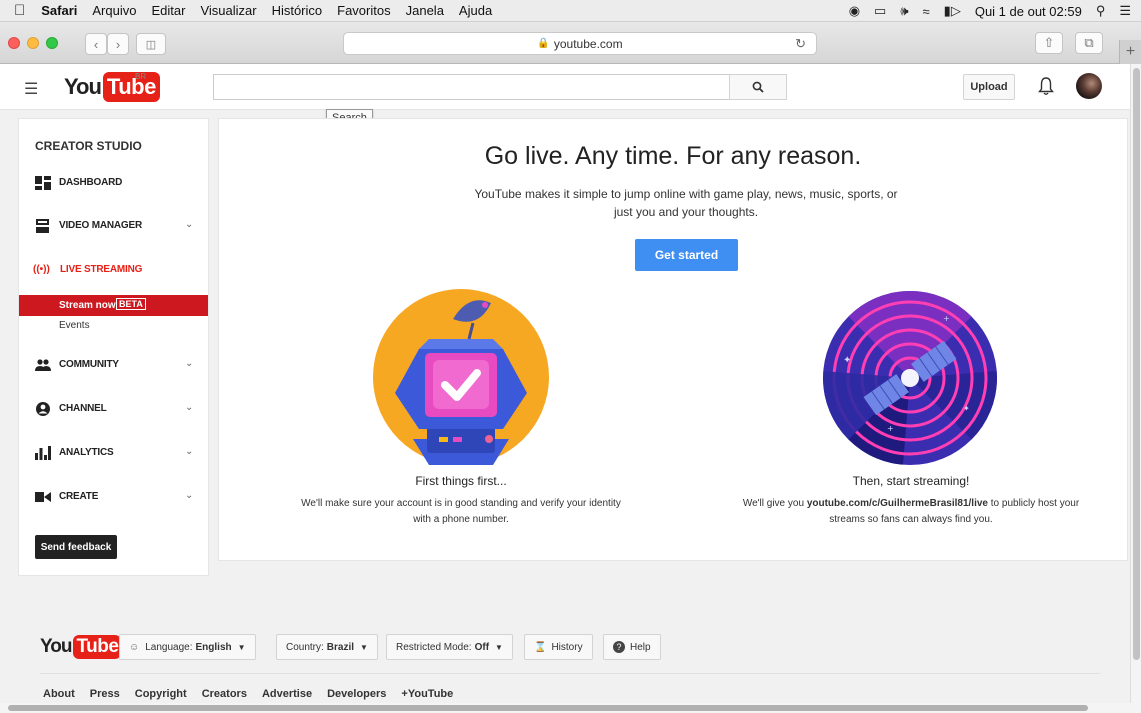 The image size is (1141, 713). I want to click on vertical-scrollbar, so click(1135, 385).